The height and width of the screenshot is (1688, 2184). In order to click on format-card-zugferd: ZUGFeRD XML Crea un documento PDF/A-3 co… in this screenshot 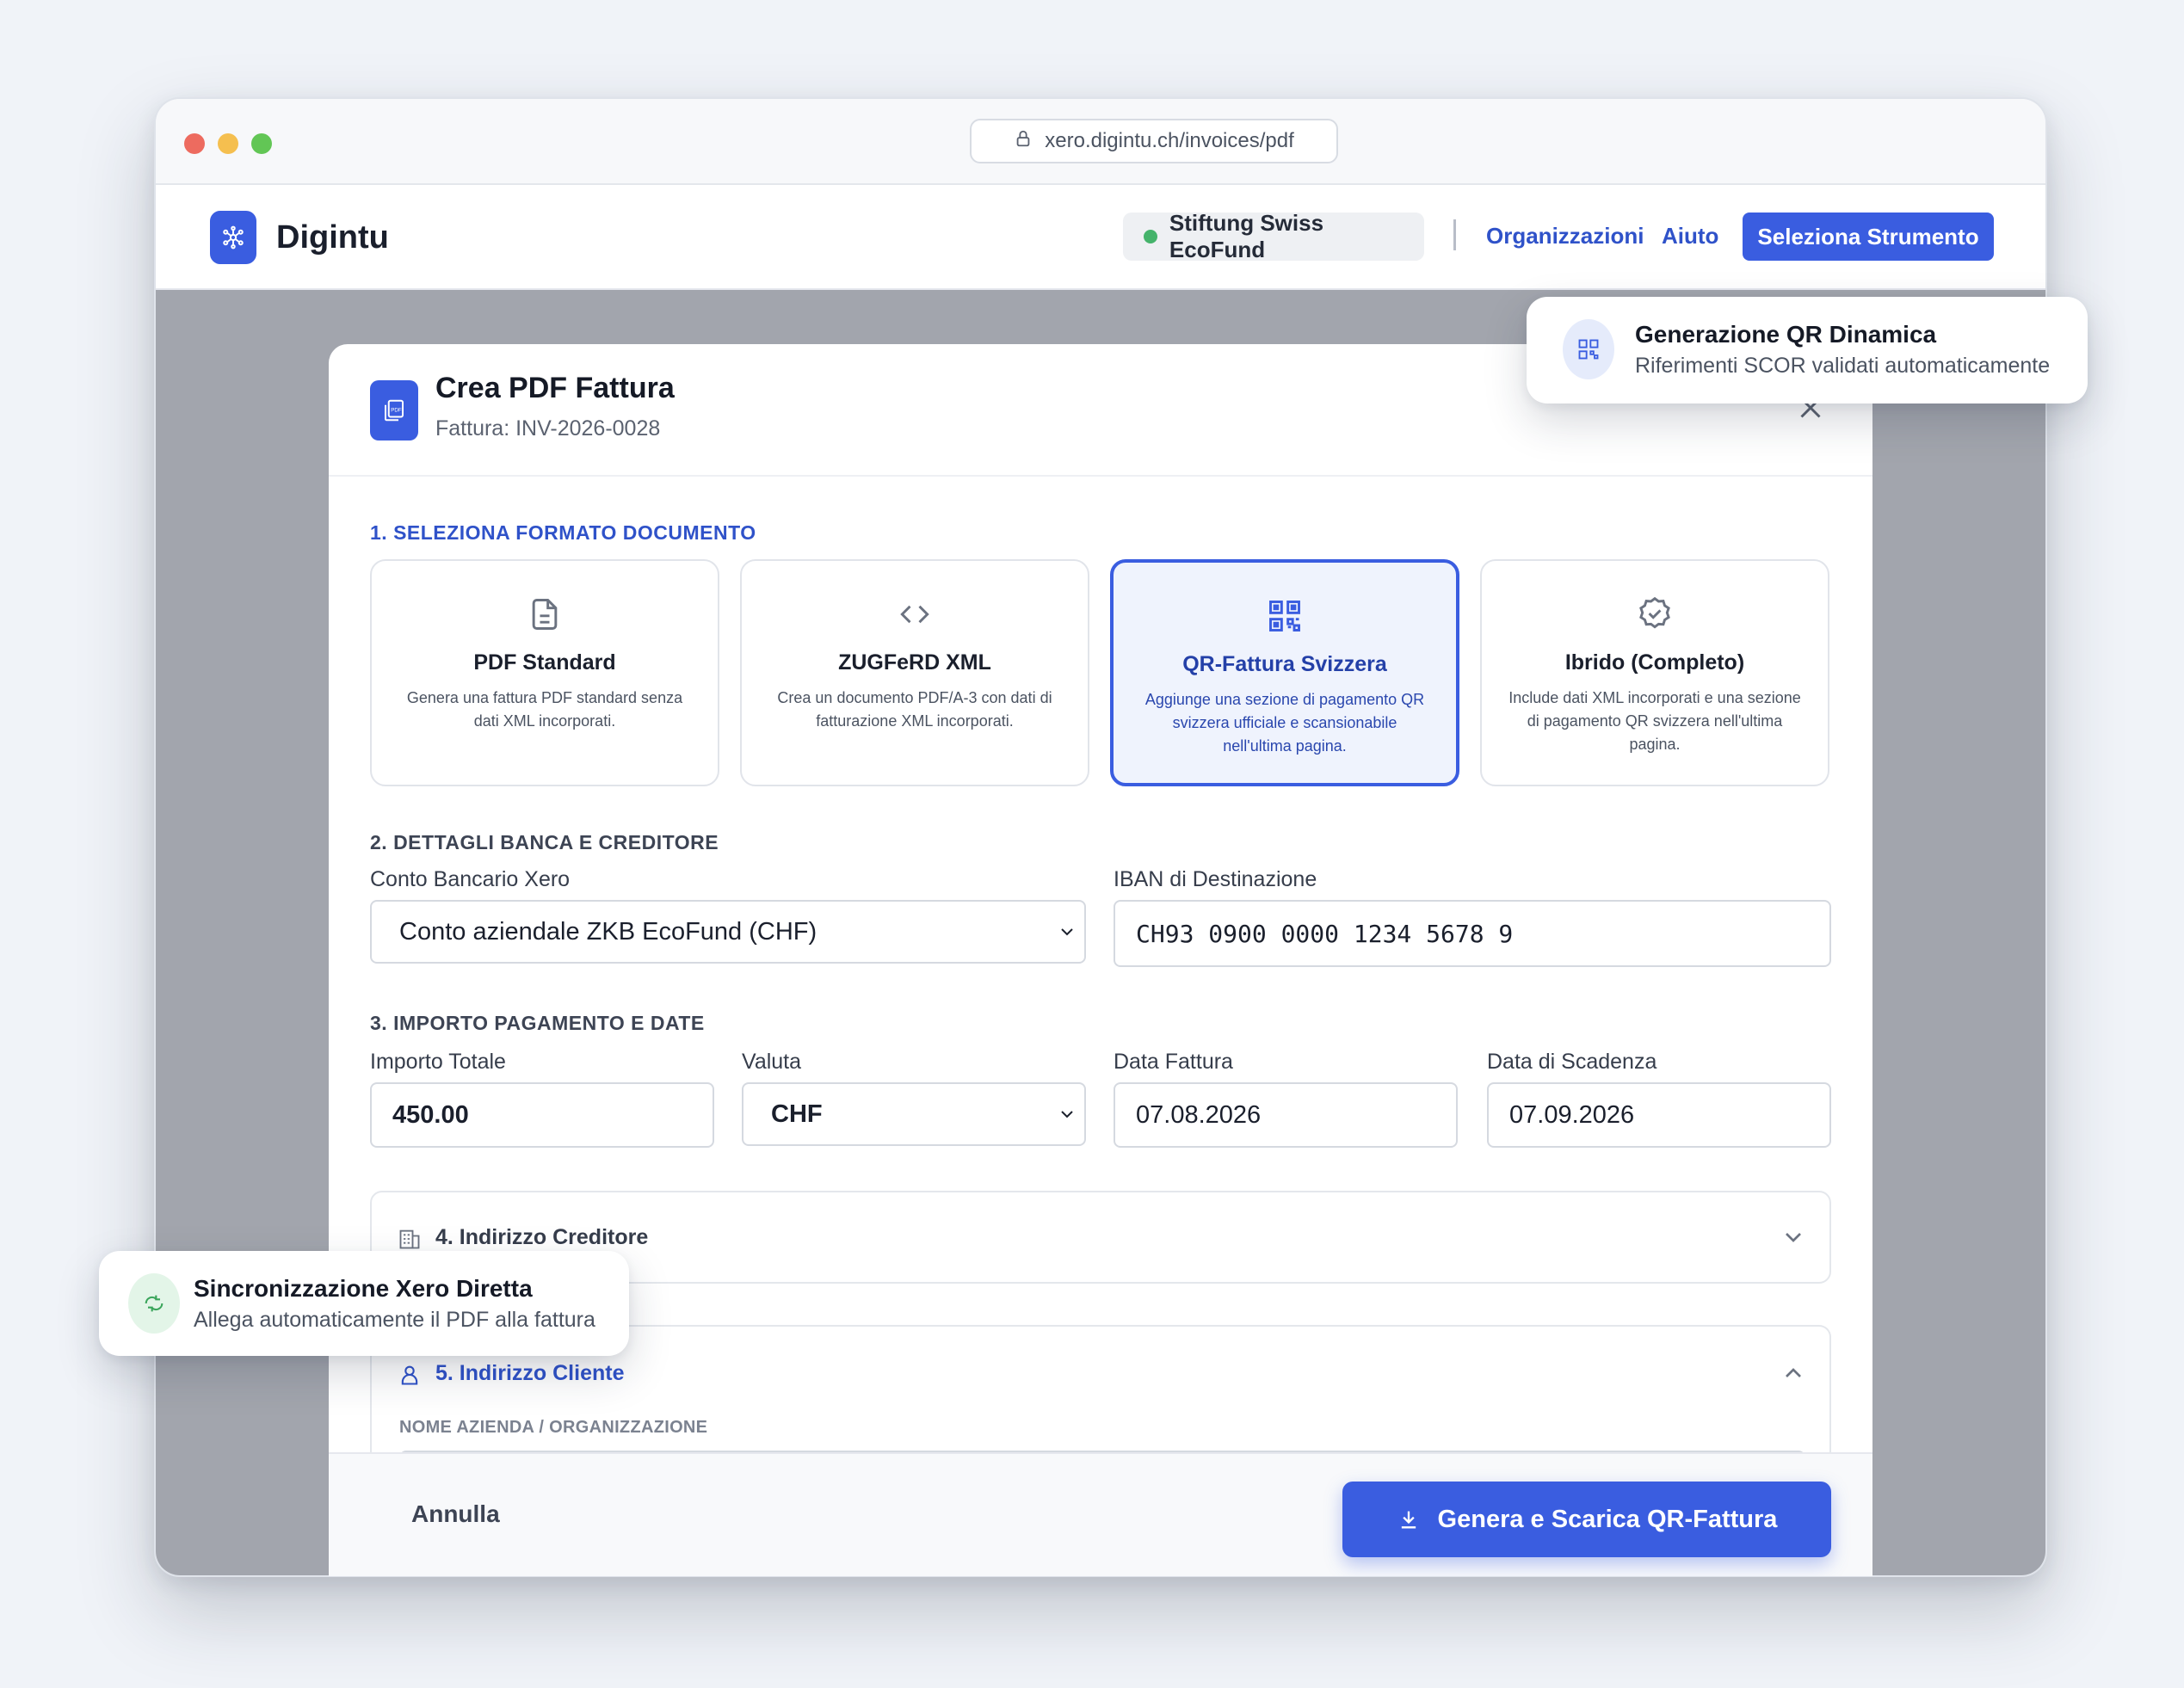, I will do `click(915, 672)`.